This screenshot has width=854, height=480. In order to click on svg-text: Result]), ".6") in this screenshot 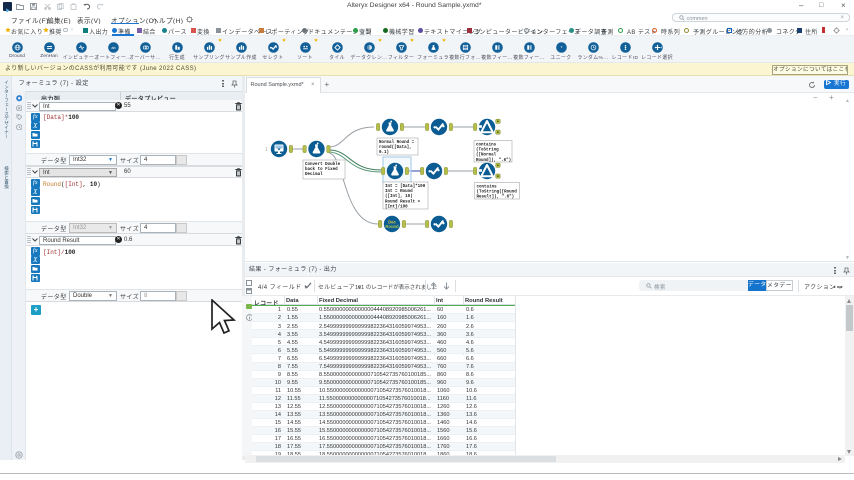, I will do `click(496, 197)`.